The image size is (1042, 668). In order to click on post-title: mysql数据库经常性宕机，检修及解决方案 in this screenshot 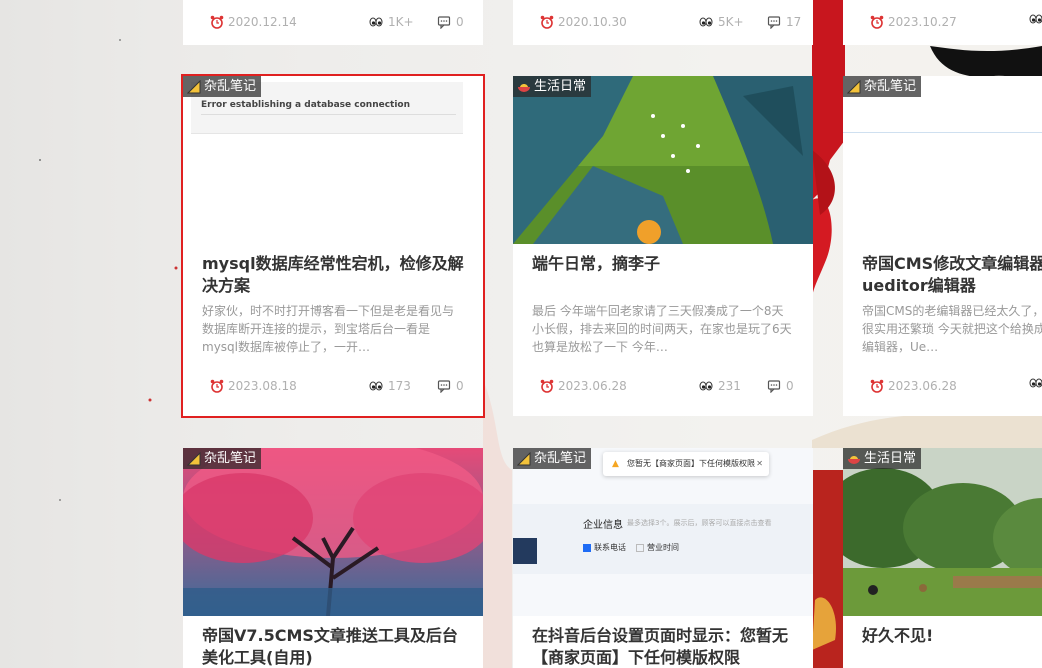, I will do `click(333, 275)`.